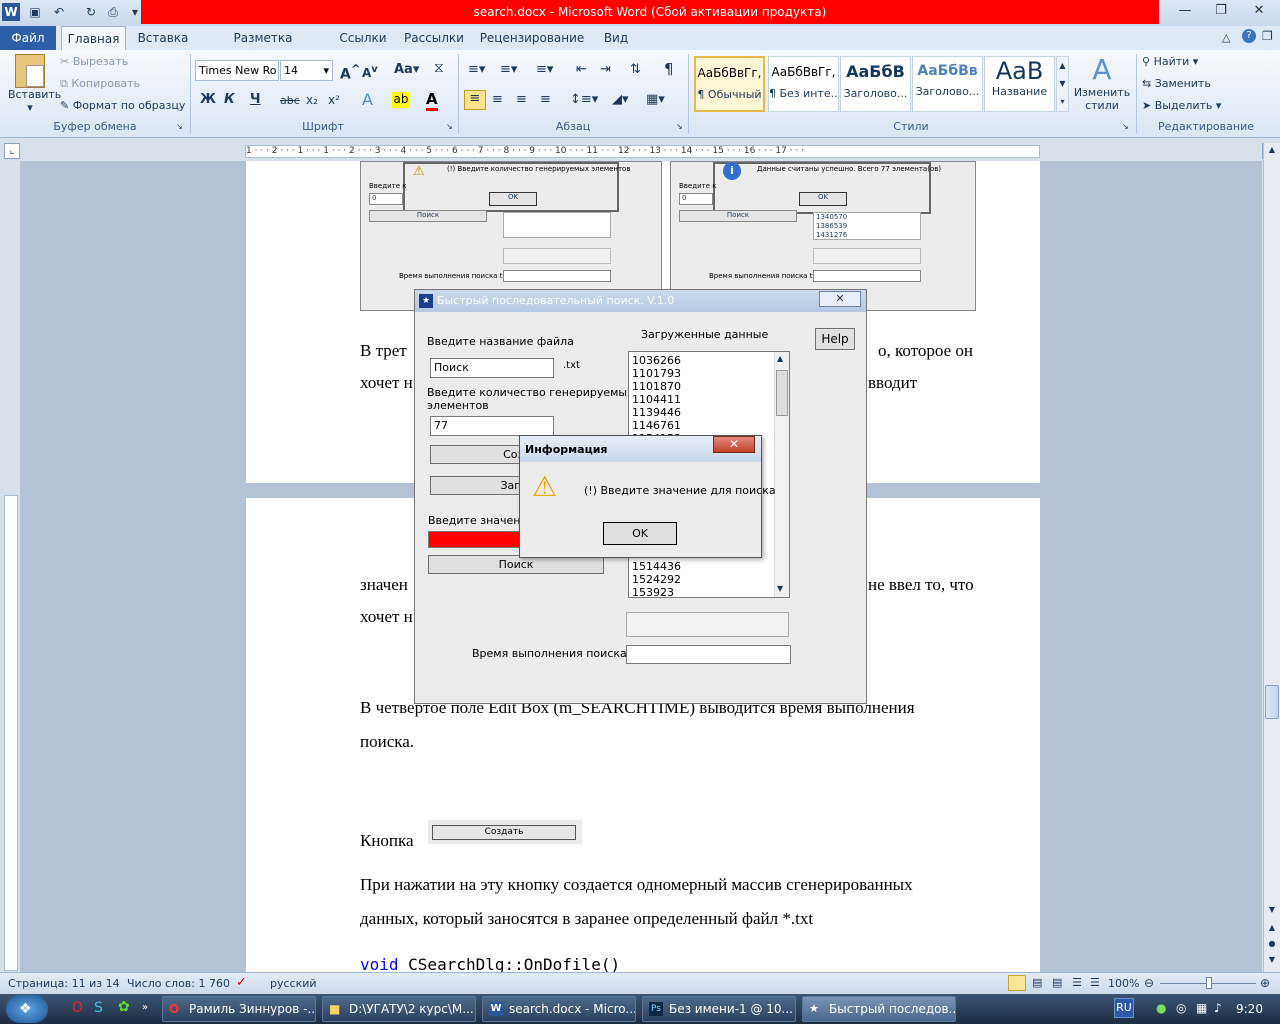  What do you see at coordinates (1102, 83) in the screenshot?
I see `change-styles-button: A Изменить стили` at bounding box center [1102, 83].